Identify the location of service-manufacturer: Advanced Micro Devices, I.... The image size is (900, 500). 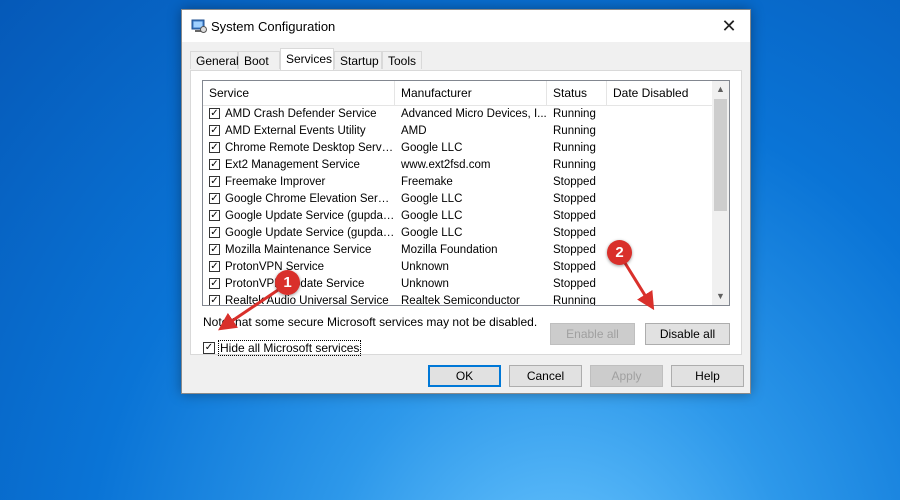
(474, 114).